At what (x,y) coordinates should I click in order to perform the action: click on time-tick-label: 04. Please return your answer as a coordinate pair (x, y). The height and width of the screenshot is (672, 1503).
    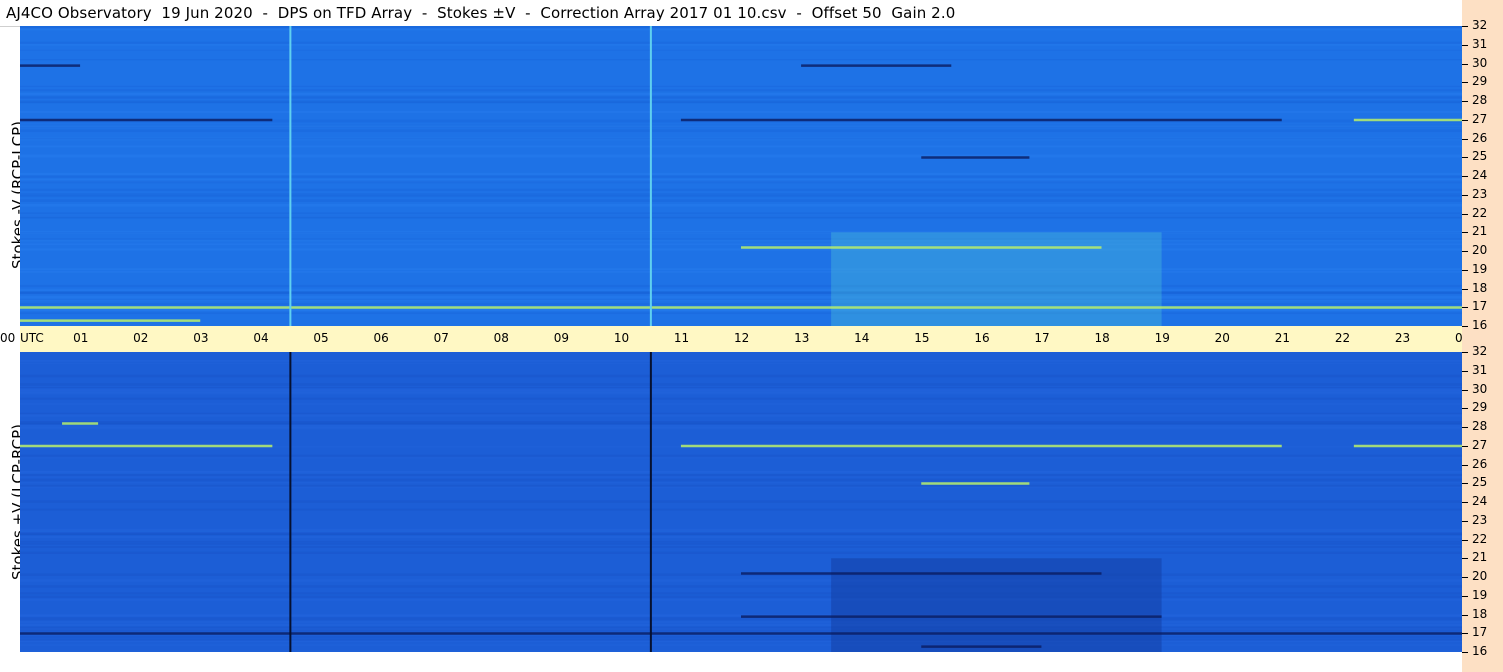
    Looking at the image, I should click on (261, 338).